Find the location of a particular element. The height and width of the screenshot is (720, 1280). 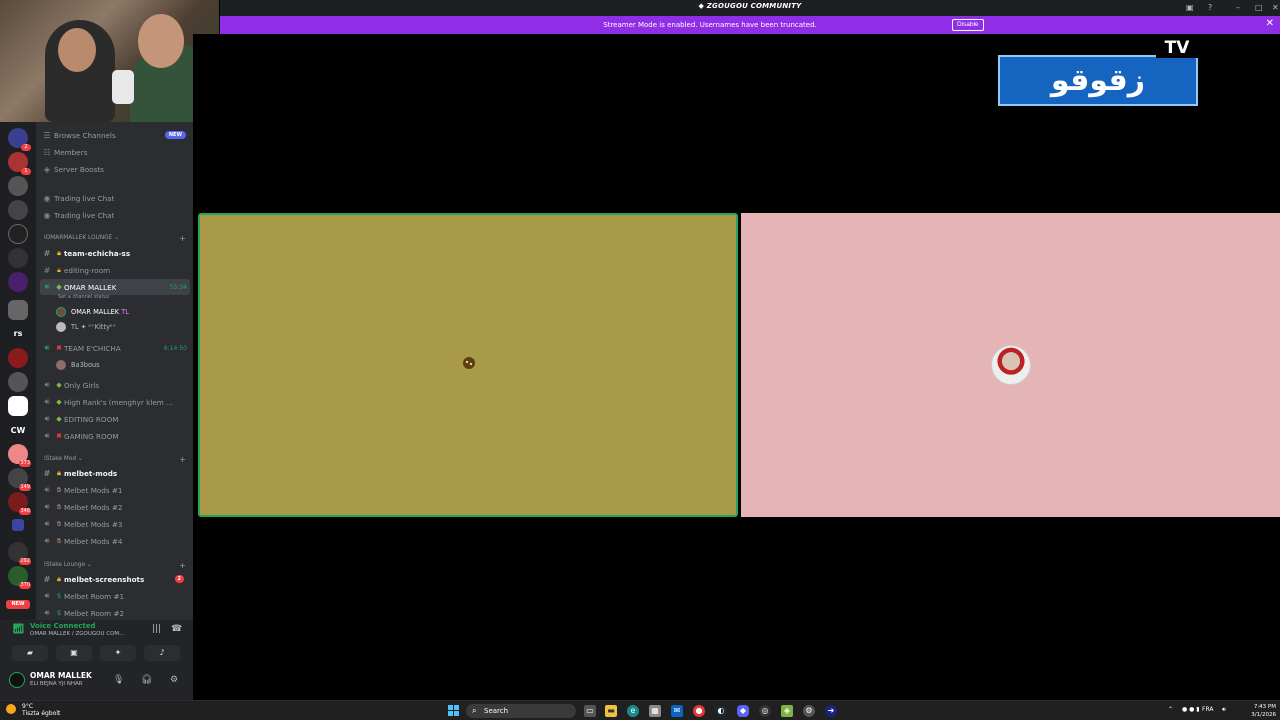

dollar-icon: $ is located at coordinates (59, 613).